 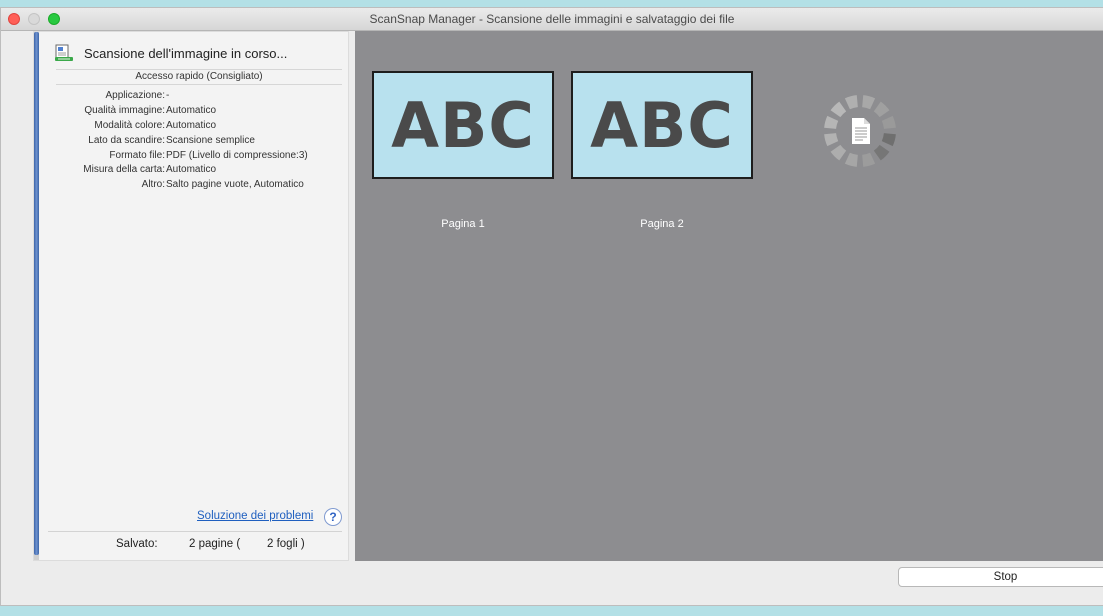 I want to click on loading-spinner-icon, so click(x=860, y=131).